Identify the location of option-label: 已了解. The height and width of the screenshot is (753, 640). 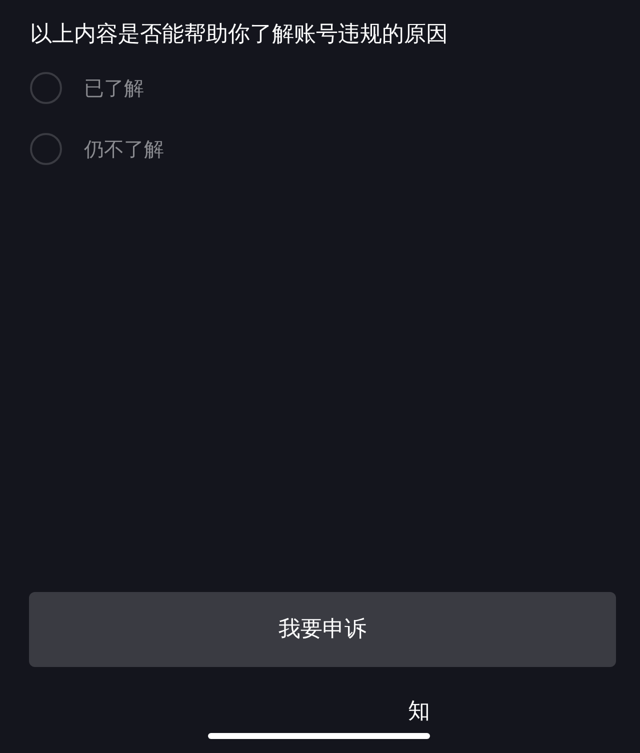
(114, 88).